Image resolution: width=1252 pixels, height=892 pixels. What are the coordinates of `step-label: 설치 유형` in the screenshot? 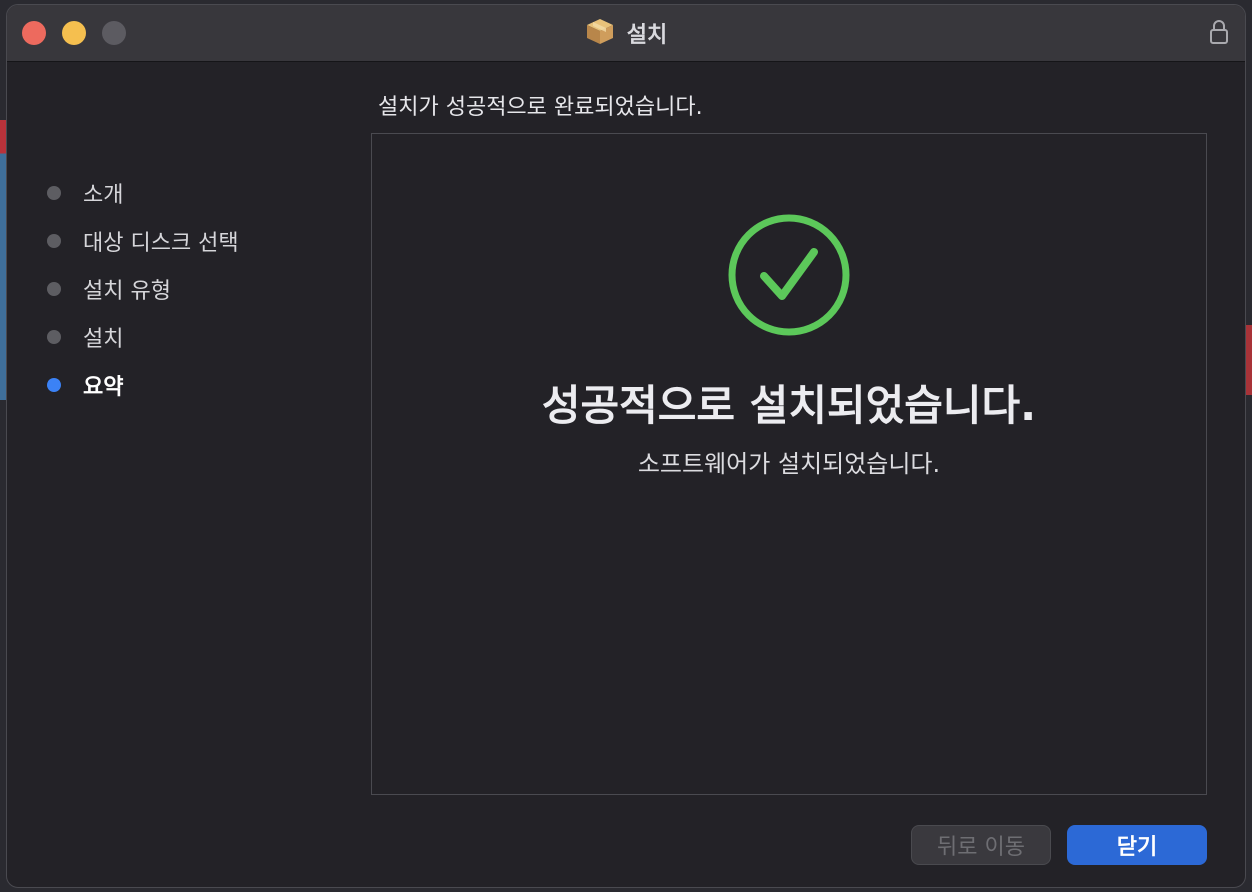 It's located at (127, 291).